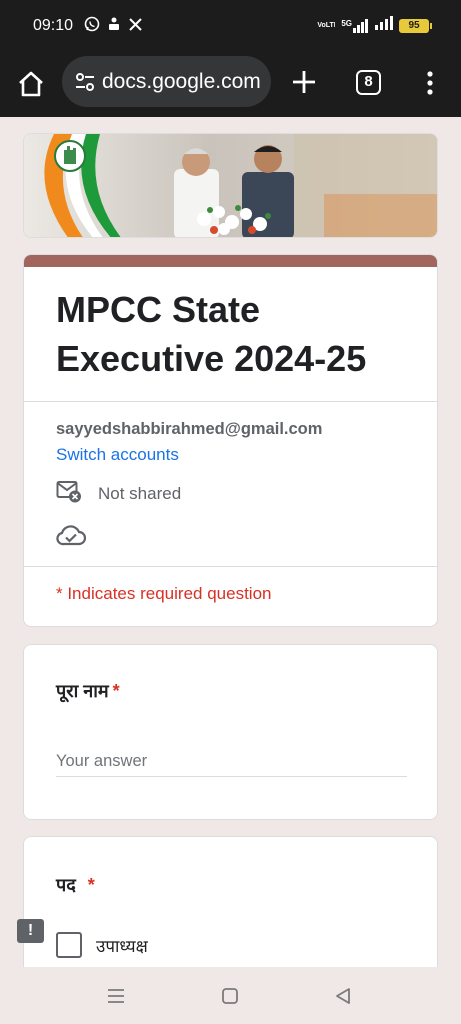 The image size is (461, 1024). I want to click on browser-toolbar: docs.google.com 8, so click(230, 84).